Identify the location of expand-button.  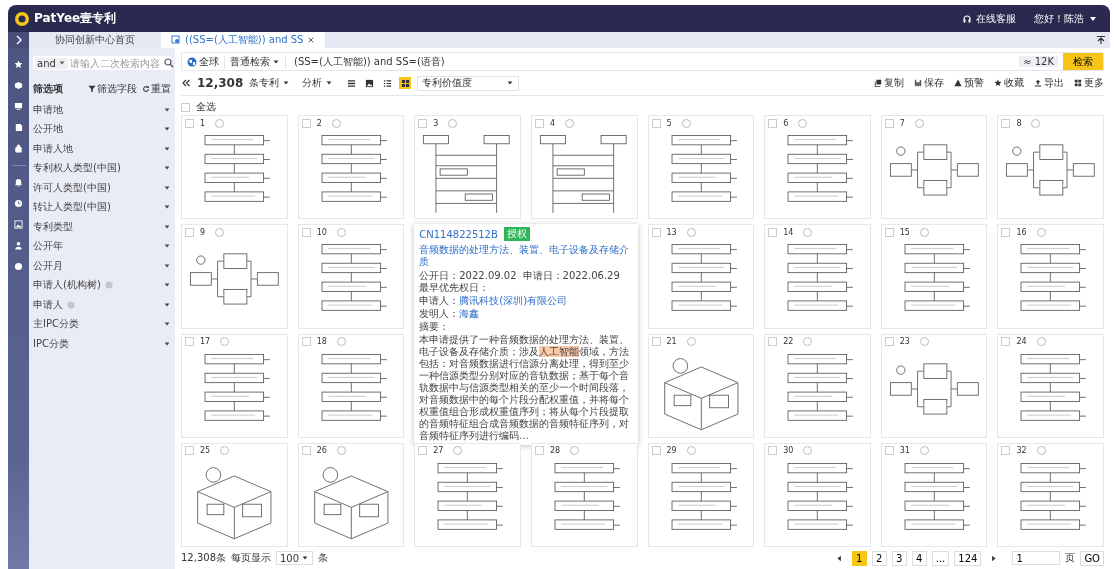
(18, 40).